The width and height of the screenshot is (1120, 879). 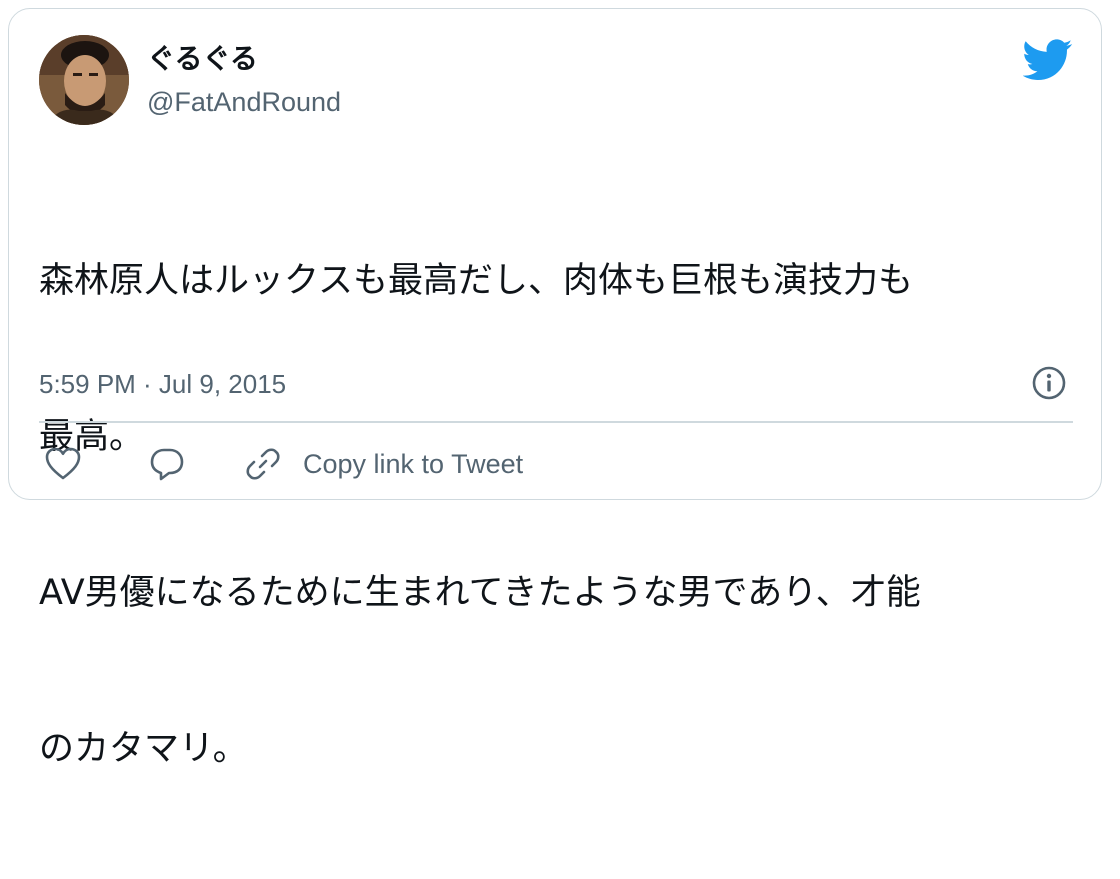 I want to click on display-name: ぐるぐる, so click(x=202, y=59).